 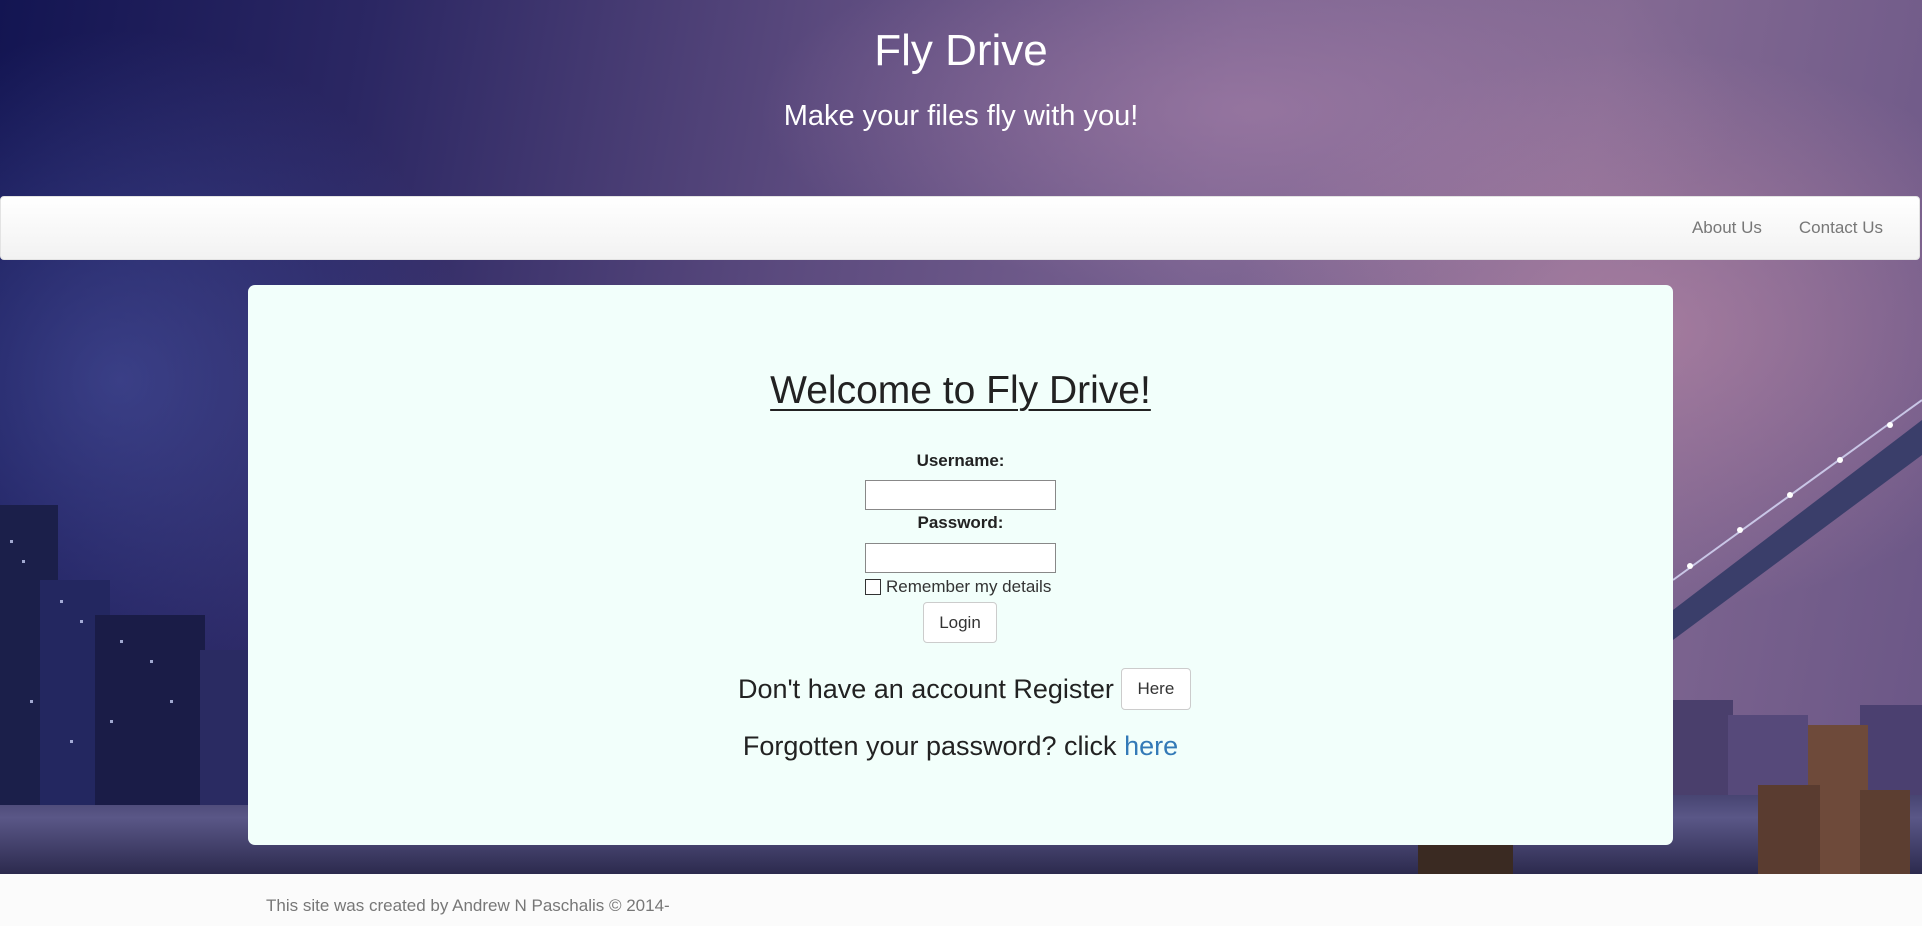 I want to click on forgot-password-link: here, so click(x=1151, y=746).